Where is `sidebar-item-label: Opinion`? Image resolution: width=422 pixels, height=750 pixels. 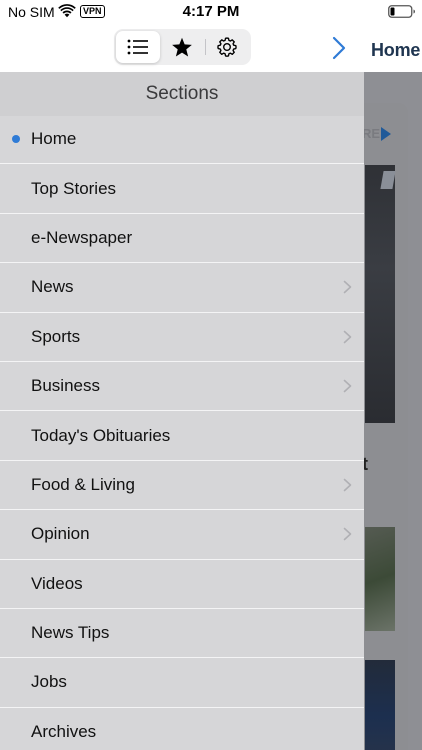 sidebar-item-label: Opinion is located at coordinates (60, 534).